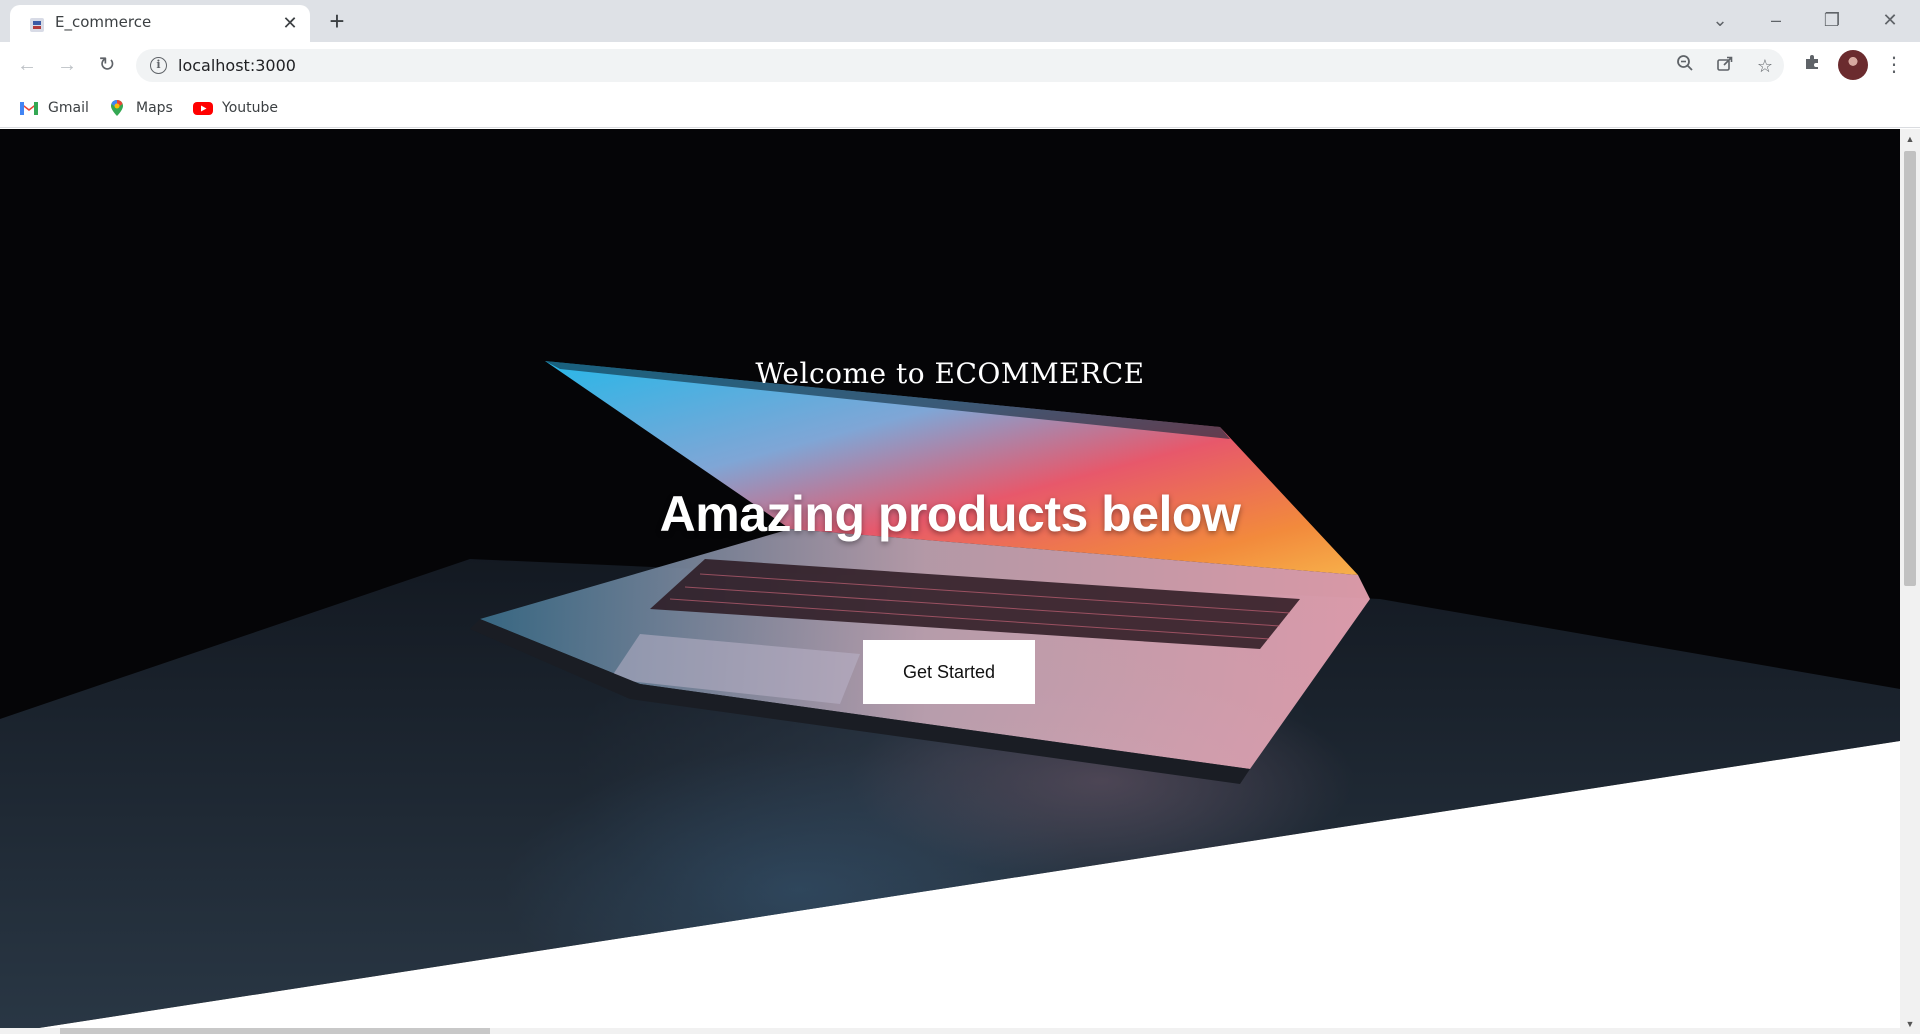 Image resolution: width=1920 pixels, height=1034 pixels. Describe the element at coordinates (68, 108) in the screenshot. I see `bookmark-label: Gmail` at that location.